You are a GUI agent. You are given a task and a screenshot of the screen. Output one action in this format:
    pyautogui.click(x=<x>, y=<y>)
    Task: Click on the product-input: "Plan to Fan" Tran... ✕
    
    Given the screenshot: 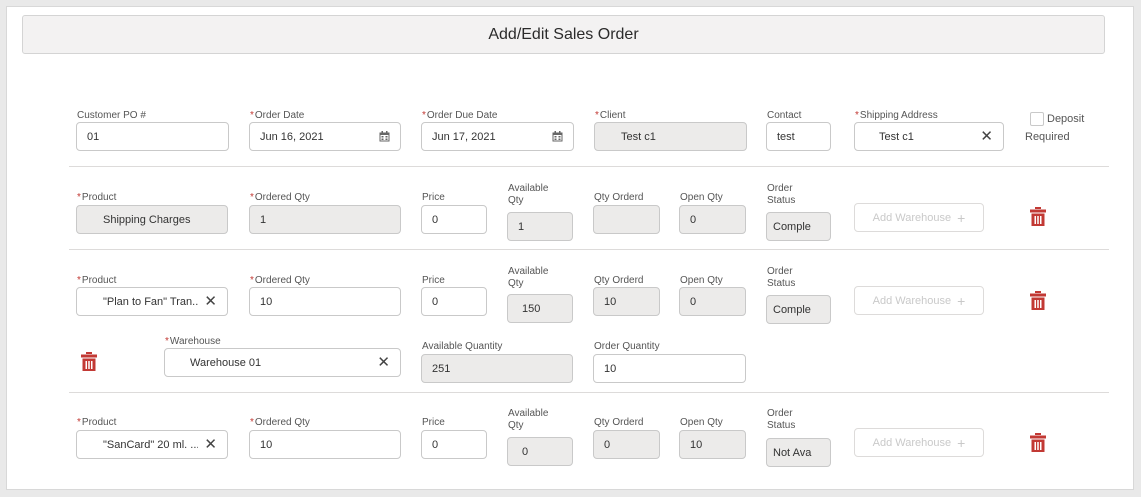 What is the action you would take?
    pyautogui.click(x=152, y=301)
    